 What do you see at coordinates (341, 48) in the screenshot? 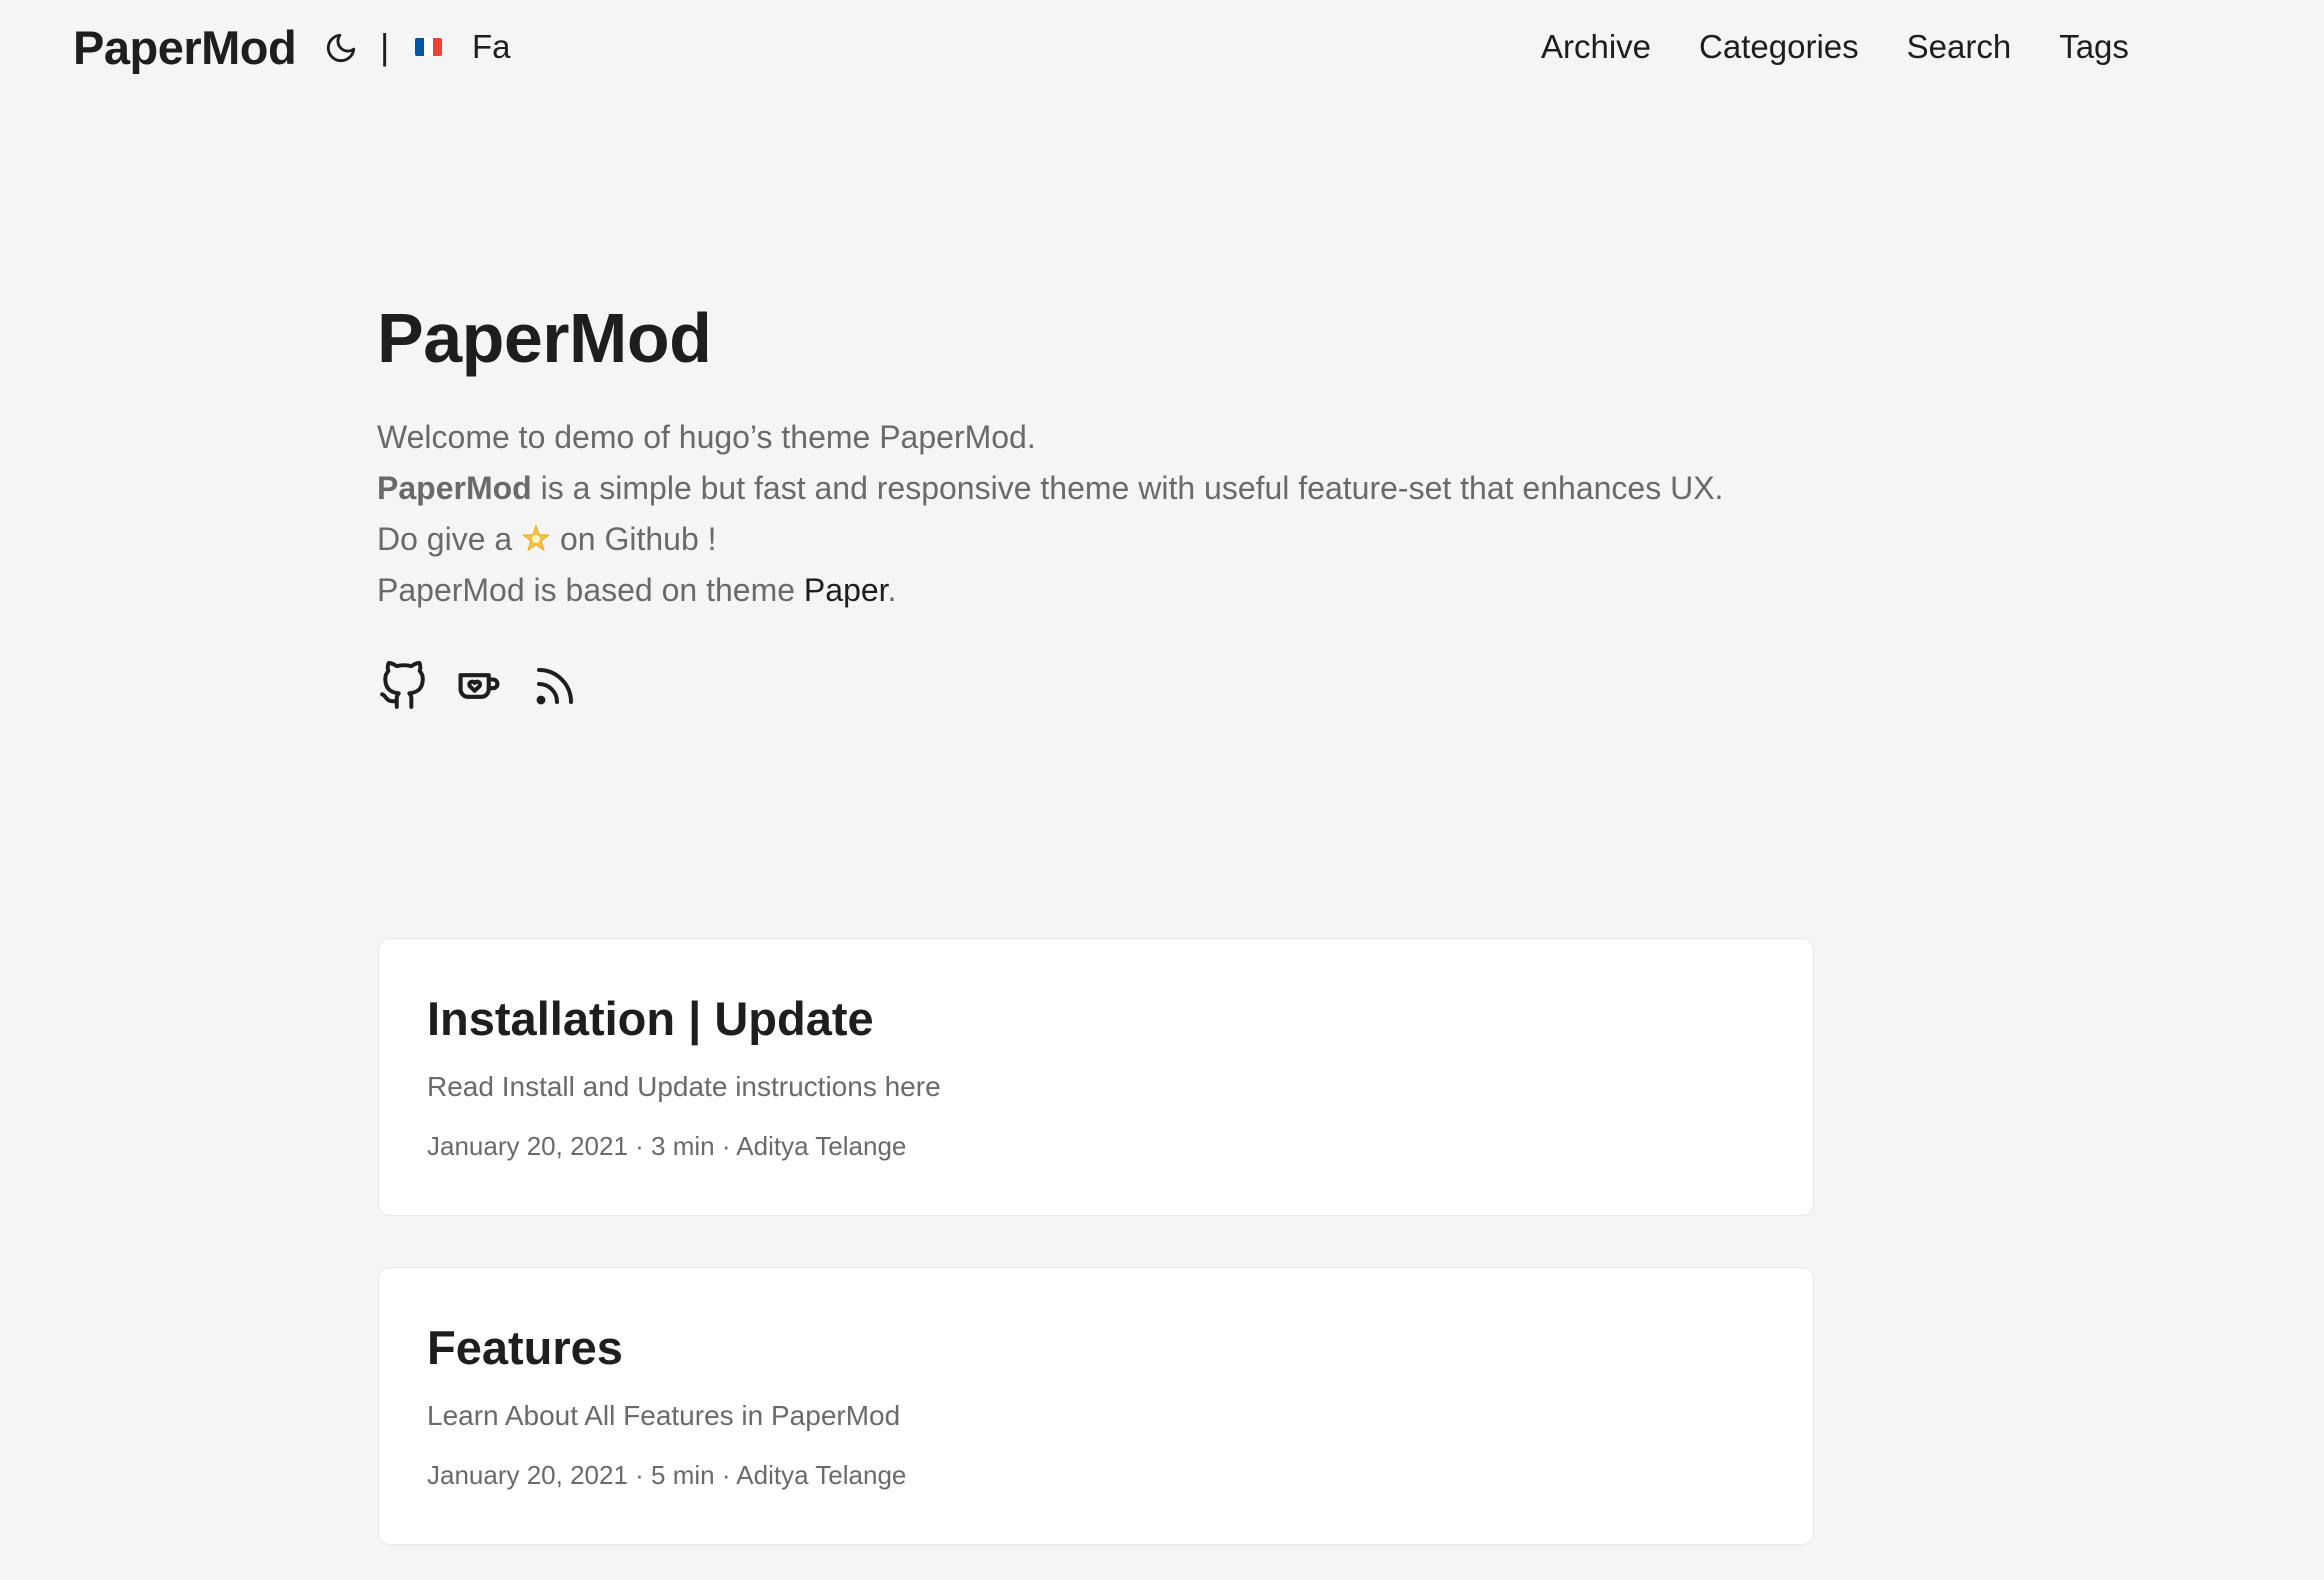
I see `moon-icon` at bounding box center [341, 48].